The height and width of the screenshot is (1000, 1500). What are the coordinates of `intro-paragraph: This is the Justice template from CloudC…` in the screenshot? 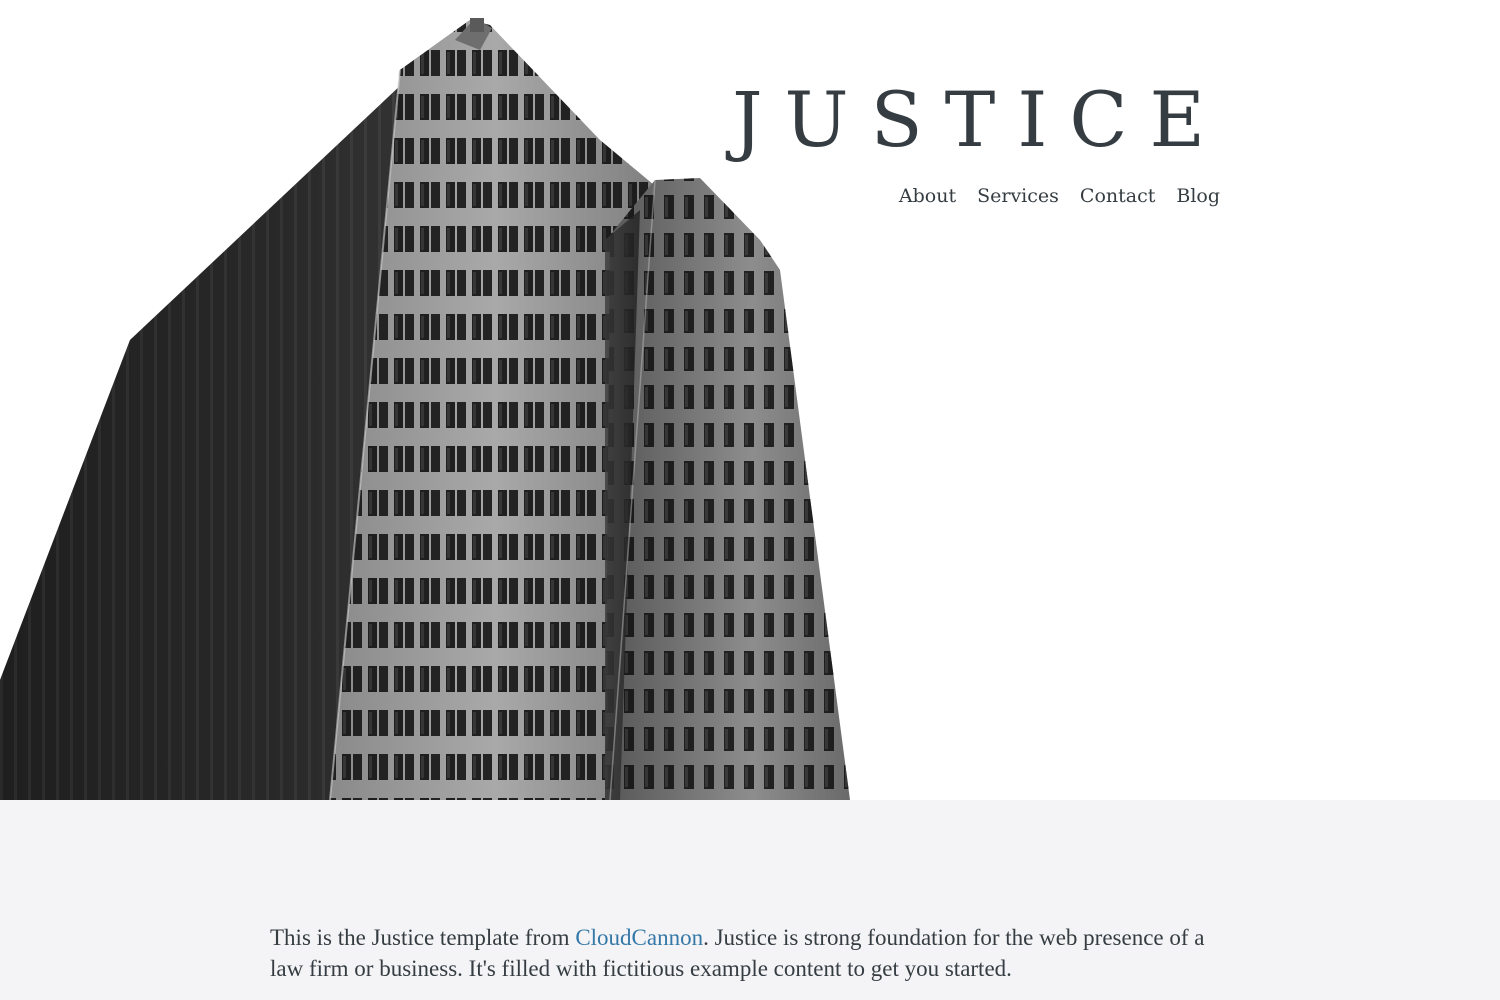 It's located at (750, 953).